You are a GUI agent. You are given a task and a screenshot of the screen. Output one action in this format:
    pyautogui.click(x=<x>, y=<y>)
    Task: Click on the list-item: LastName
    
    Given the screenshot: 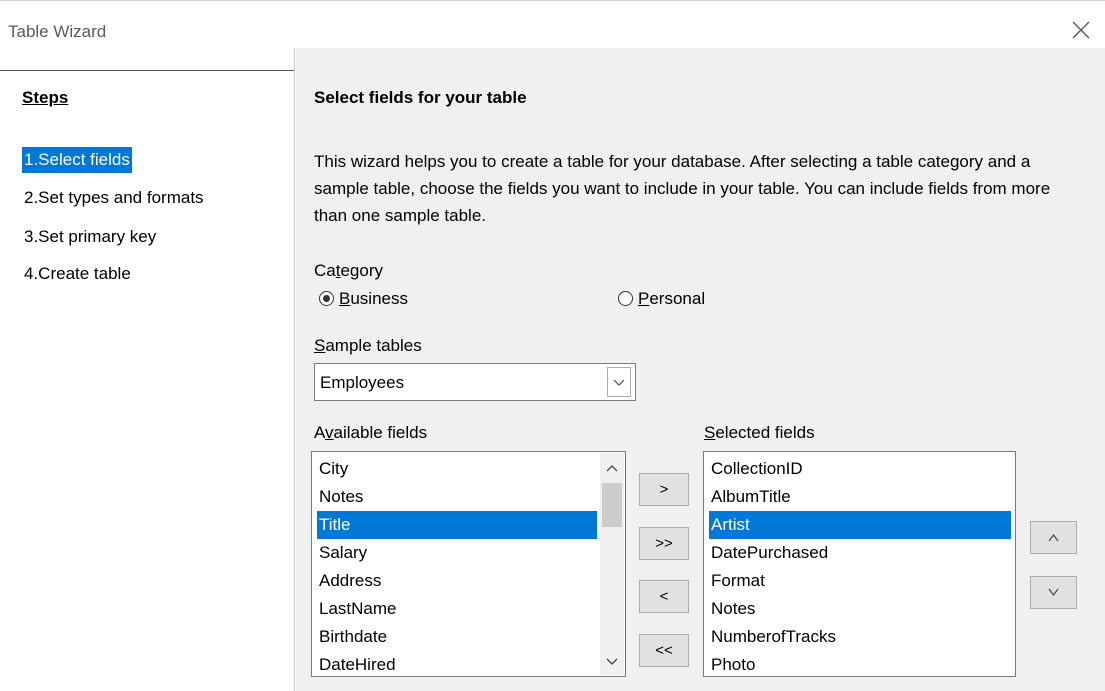 What is the action you would take?
    pyautogui.click(x=356, y=609)
    